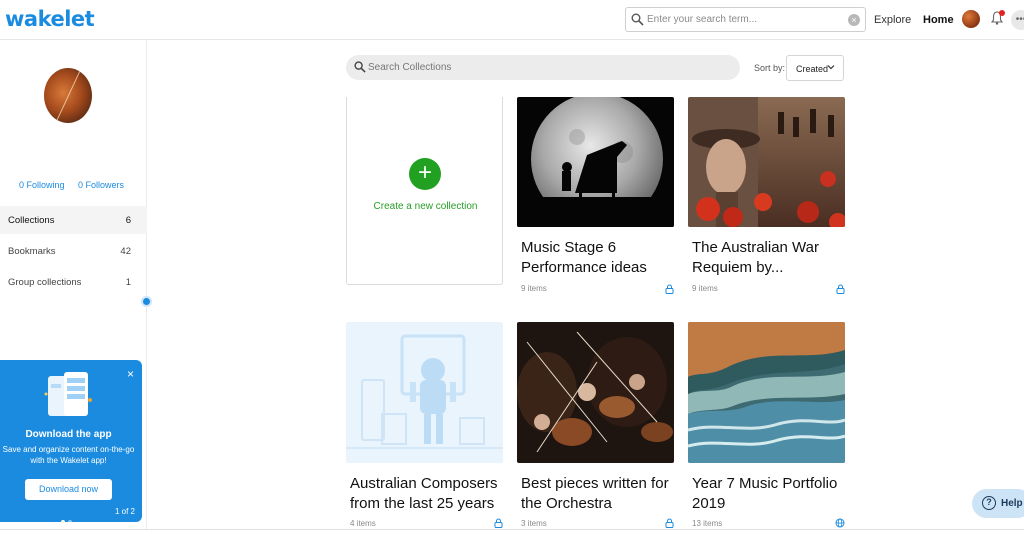 Image resolution: width=1024 pixels, height=542 pixels. I want to click on sidebar-item-group-collections: Group collections 1, so click(73, 282).